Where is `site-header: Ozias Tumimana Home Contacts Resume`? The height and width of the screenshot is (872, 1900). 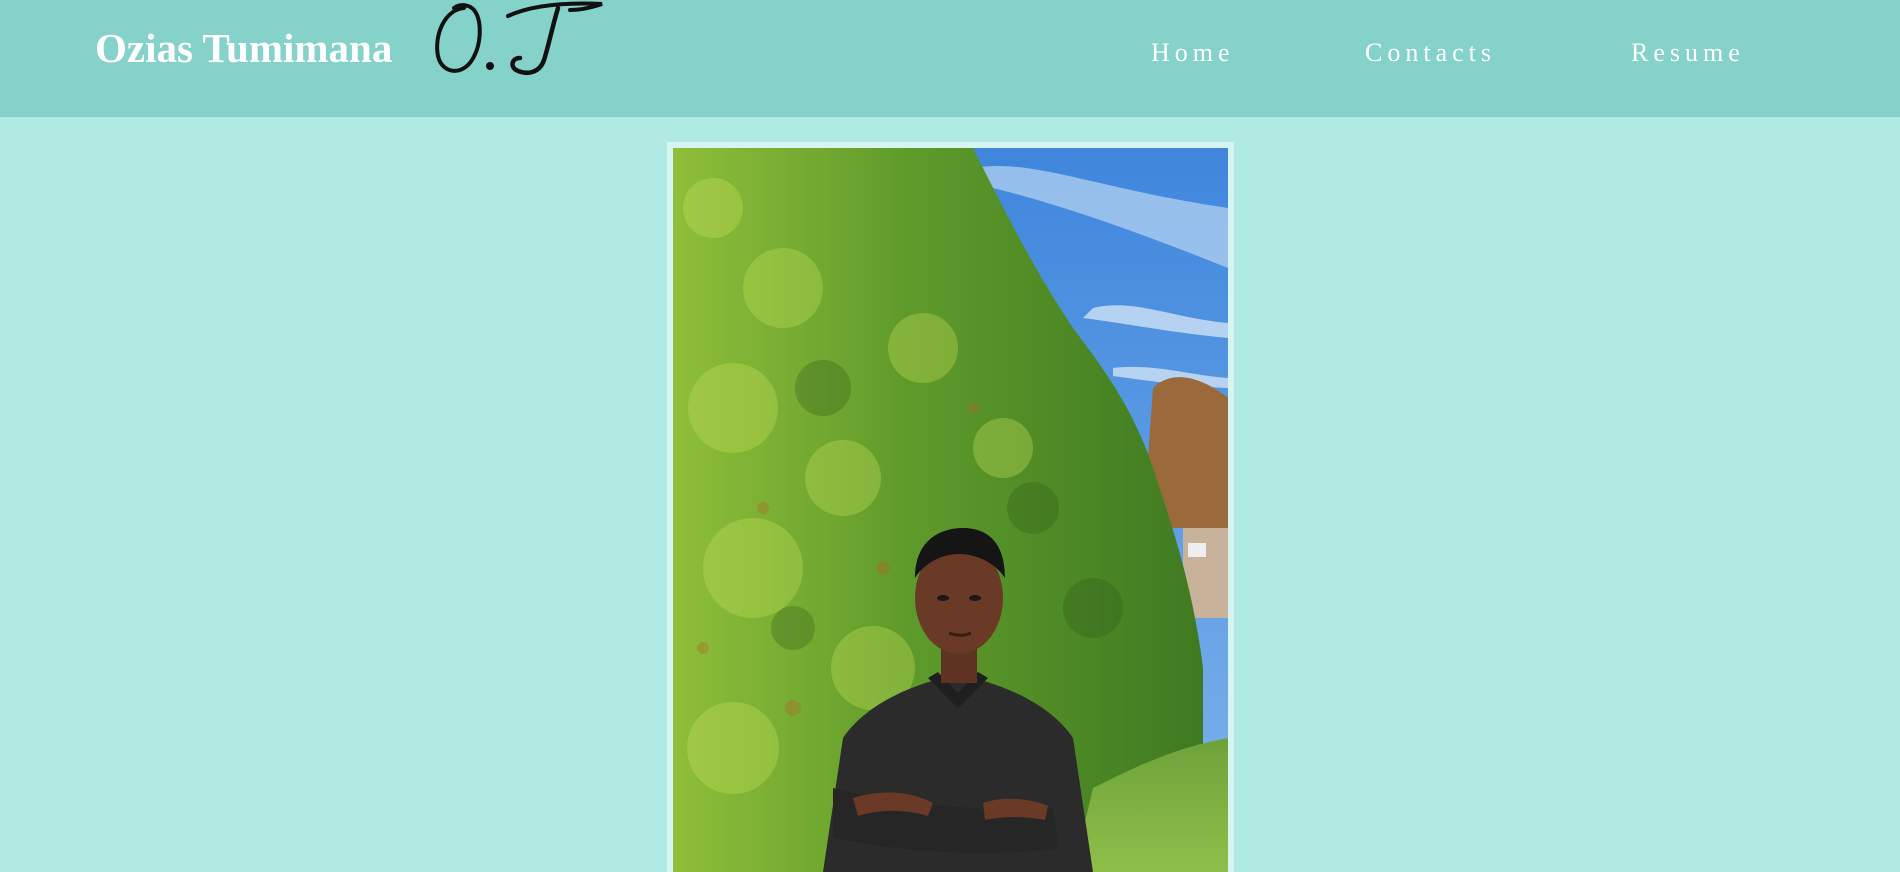
site-header: Ozias Tumimana Home Contacts Resume is located at coordinates (950, 58).